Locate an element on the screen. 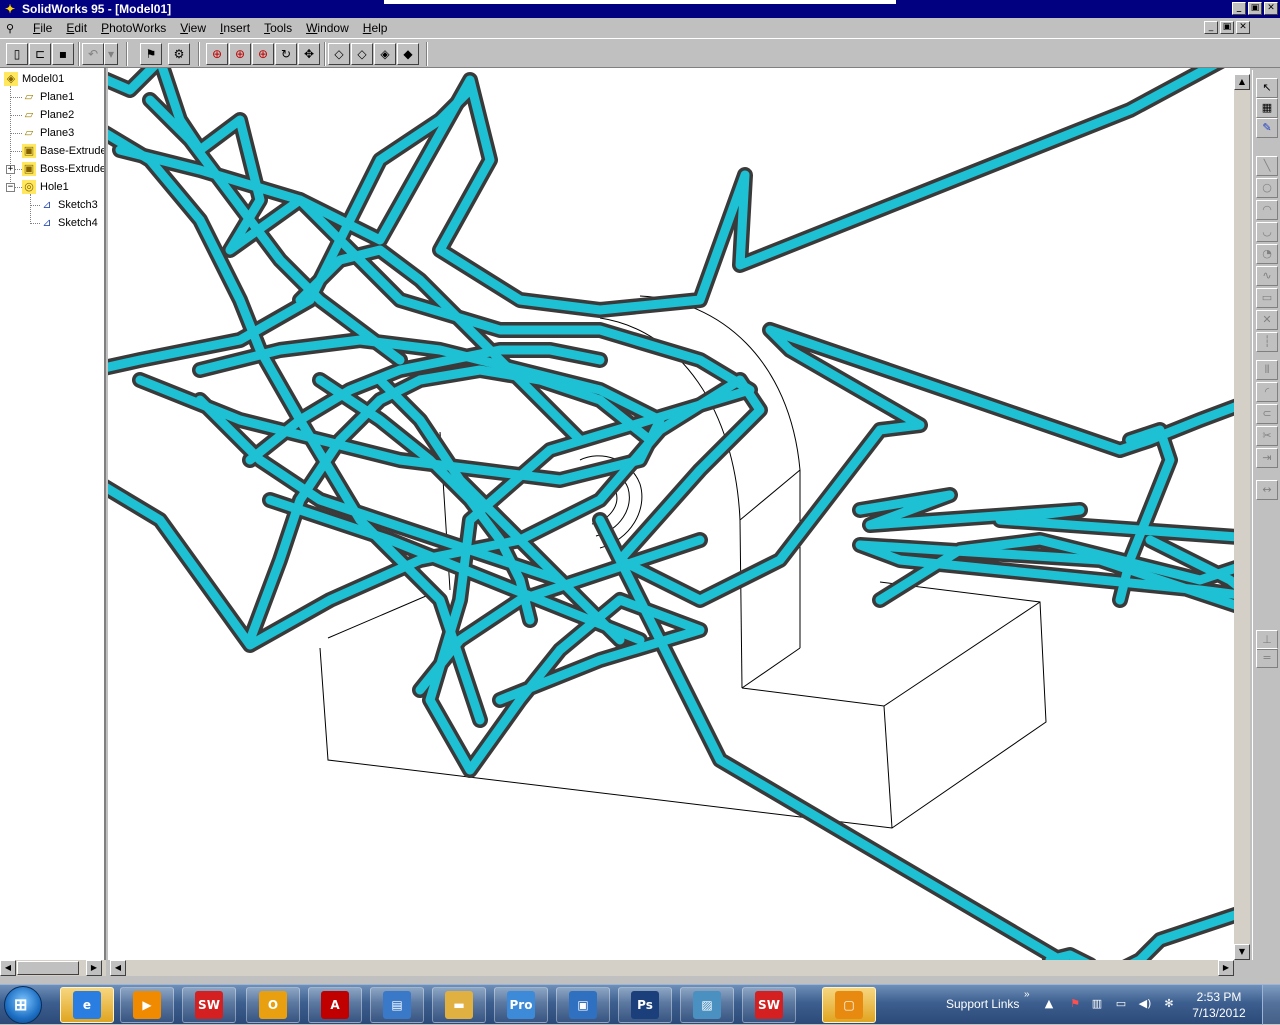 Image resolution: width=1280 pixels, height=1025 pixels. rebuild-traffic-light-icon: ⚑ is located at coordinates (151, 54).